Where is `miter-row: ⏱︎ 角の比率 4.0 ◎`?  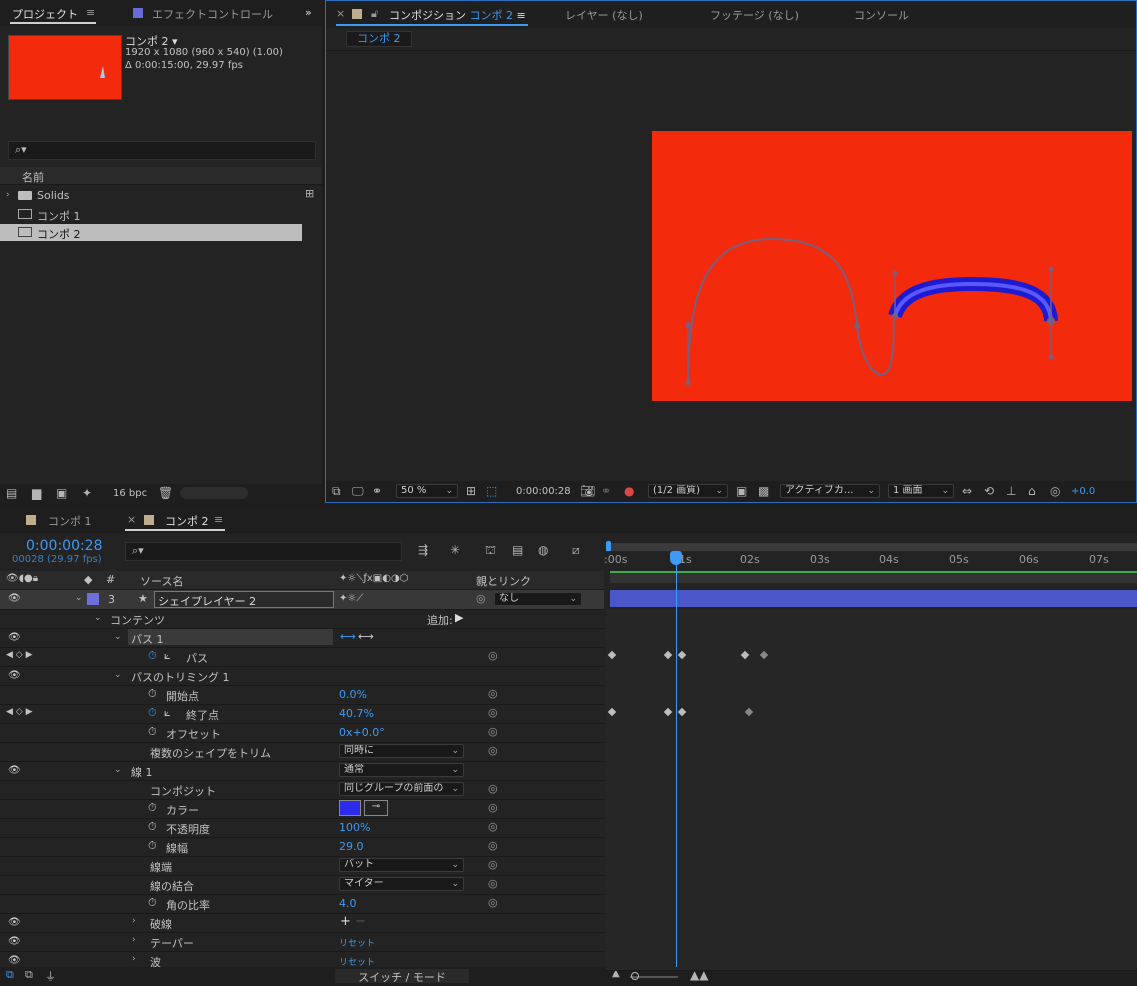 miter-row: ⏱︎ 角の比率 4.0 ◎ is located at coordinates (302, 904).